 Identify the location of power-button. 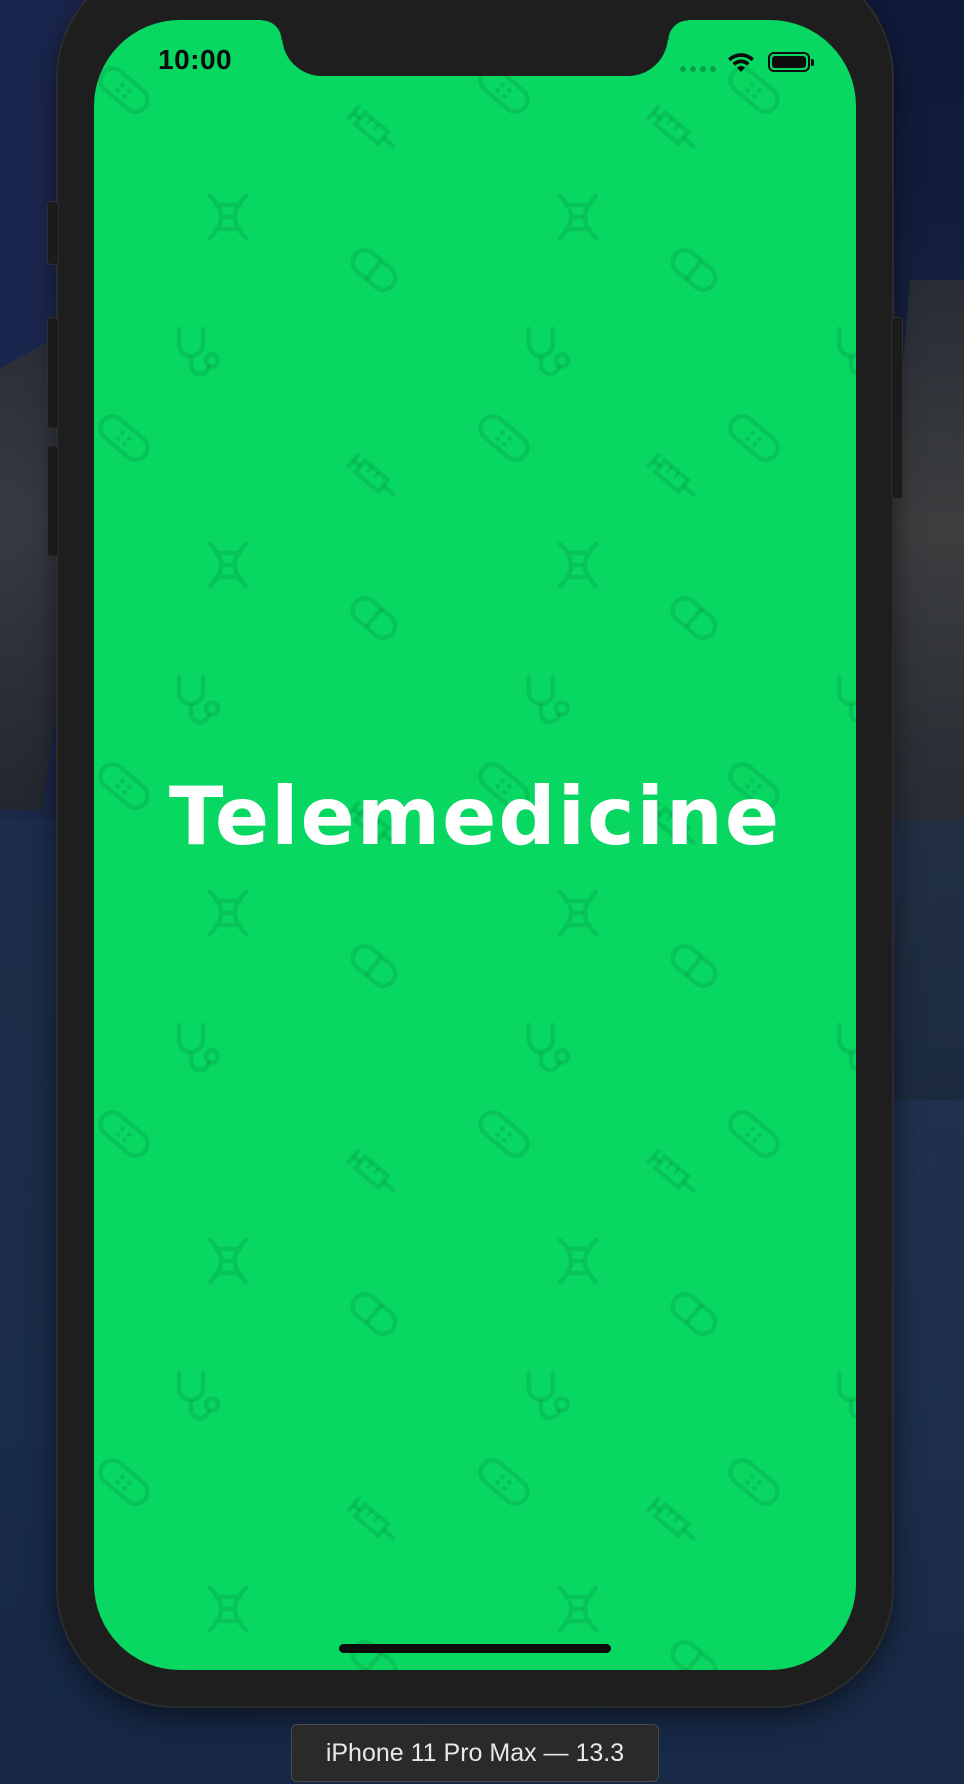
(897, 408).